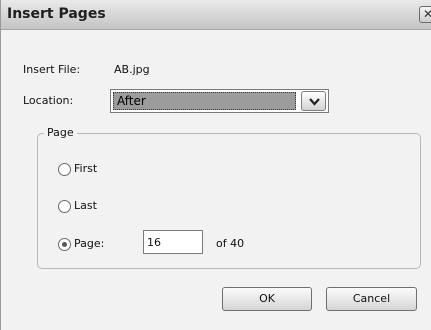  Describe the element at coordinates (230, 243) in the screenshot. I see `page-count-text: of 40` at that location.